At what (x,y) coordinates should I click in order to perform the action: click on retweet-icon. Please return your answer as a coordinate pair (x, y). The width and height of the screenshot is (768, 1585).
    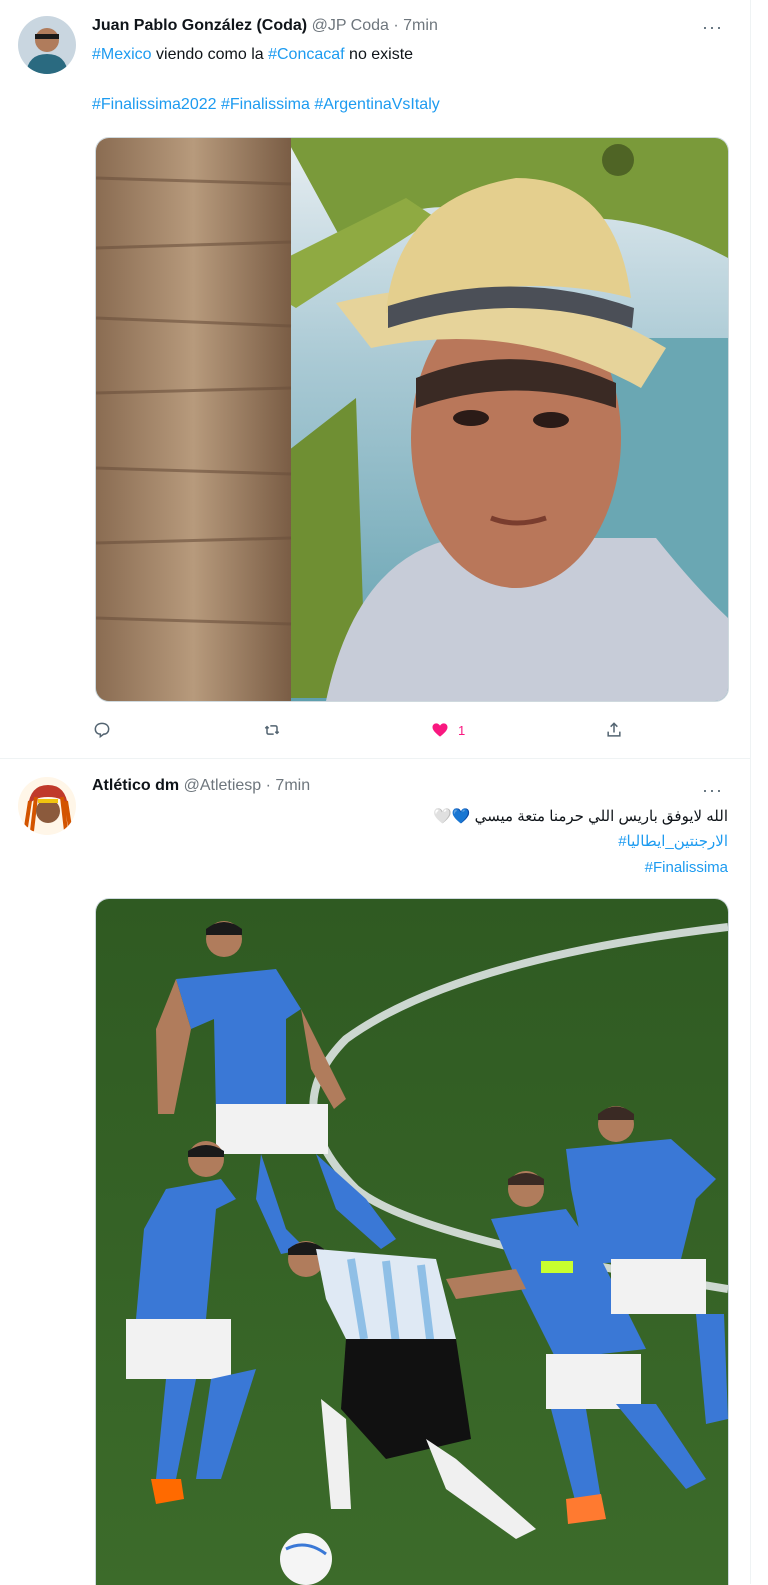
    Looking at the image, I should click on (272, 730).